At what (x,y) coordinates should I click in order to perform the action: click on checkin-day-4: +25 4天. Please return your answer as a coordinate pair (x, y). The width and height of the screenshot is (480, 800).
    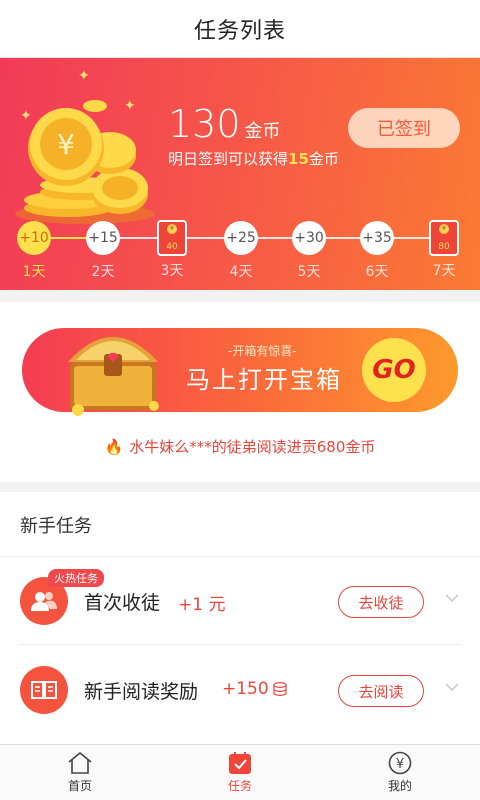
    Looking at the image, I should click on (241, 251).